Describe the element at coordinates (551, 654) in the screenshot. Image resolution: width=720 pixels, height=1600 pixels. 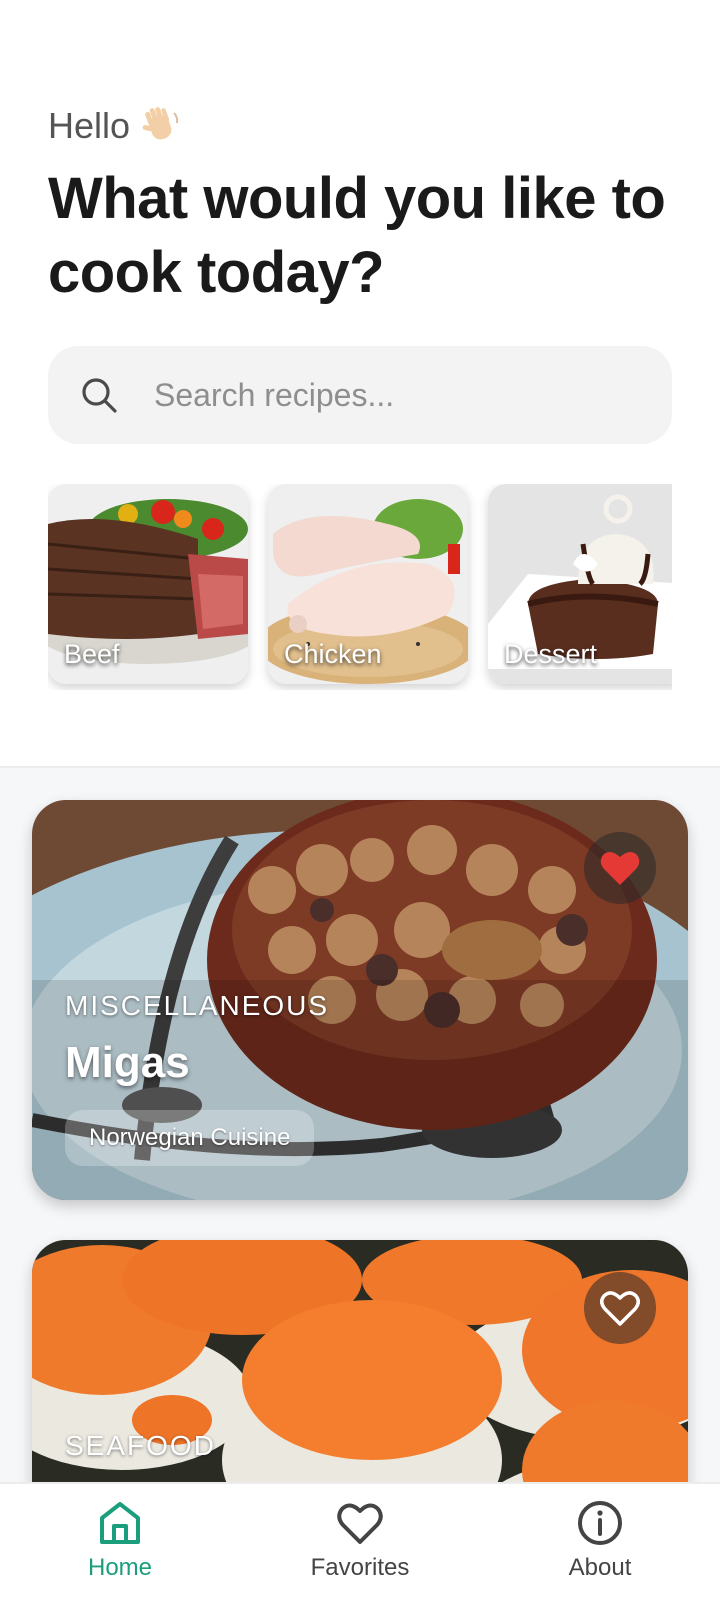
I see `category-label: Dessert` at that location.